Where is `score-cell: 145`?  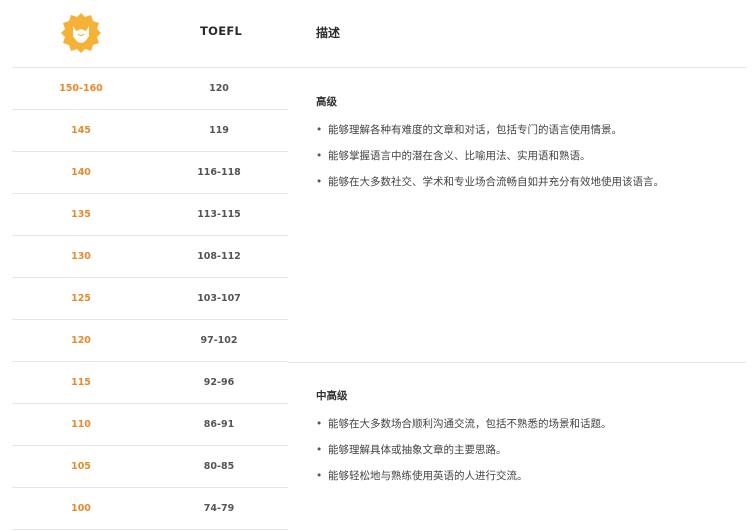 score-cell: 145 is located at coordinates (81, 130).